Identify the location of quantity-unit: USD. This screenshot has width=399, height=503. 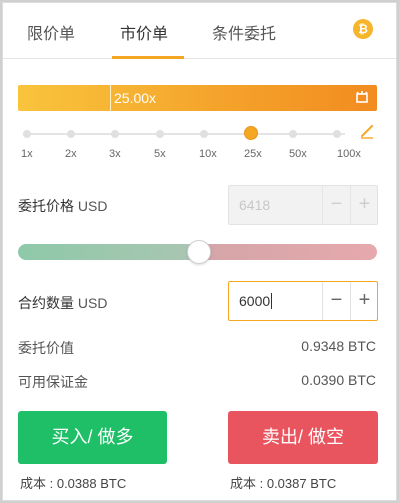
(92, 303).